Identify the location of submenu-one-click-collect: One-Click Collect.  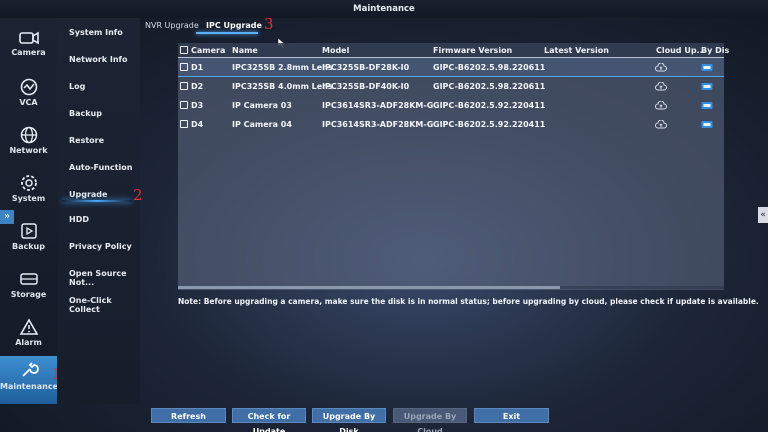
(104, 305).